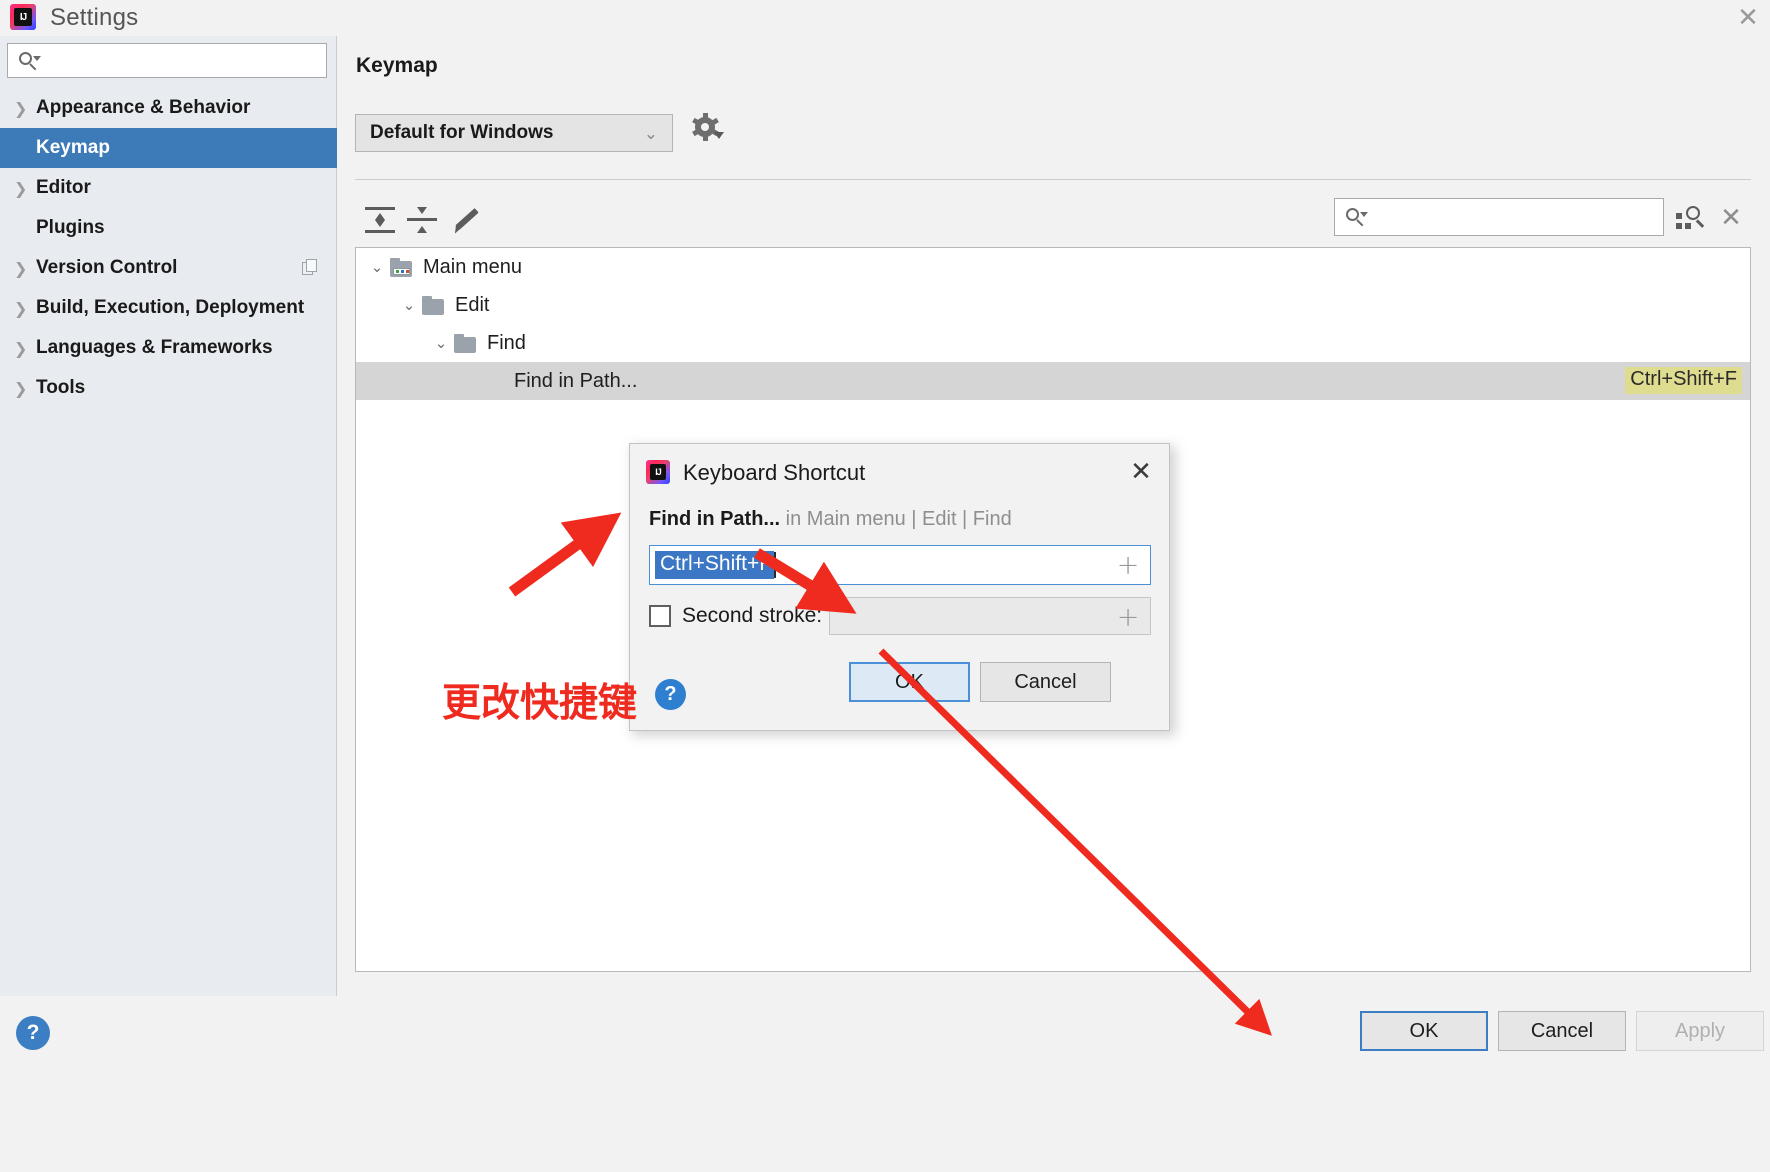  I want to click on sidebar-item-label: Editor, so click(63, 187).